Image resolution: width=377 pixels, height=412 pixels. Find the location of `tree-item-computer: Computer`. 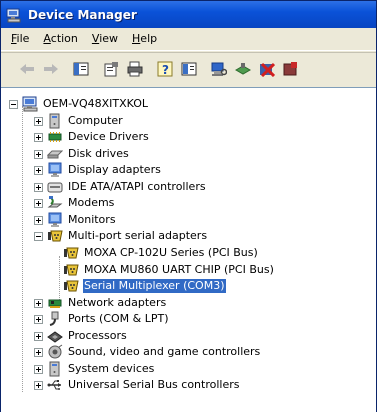

tree-item-computer: Computer is located at coordinates (79, 121).